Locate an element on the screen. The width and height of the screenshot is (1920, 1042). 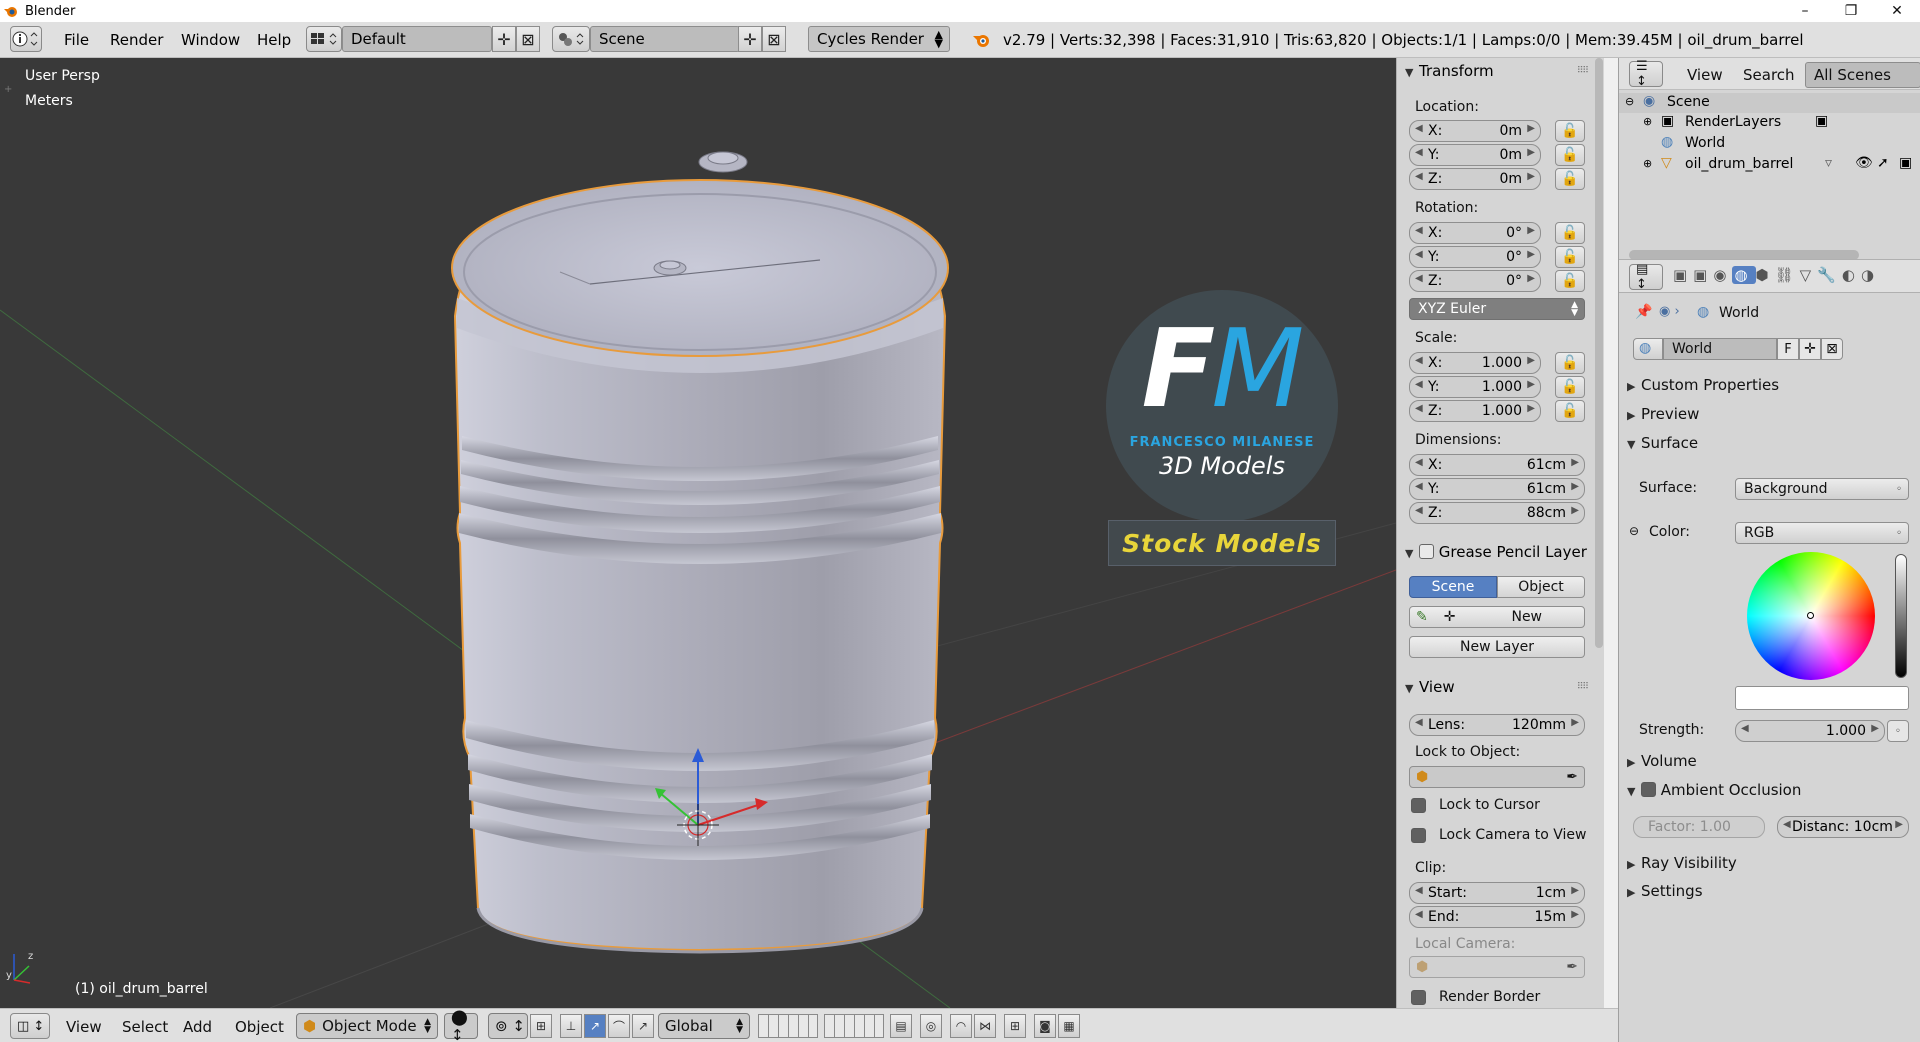
location-x-field: ◀ X: 0m ▶ is located at coordinates (1475, 131).